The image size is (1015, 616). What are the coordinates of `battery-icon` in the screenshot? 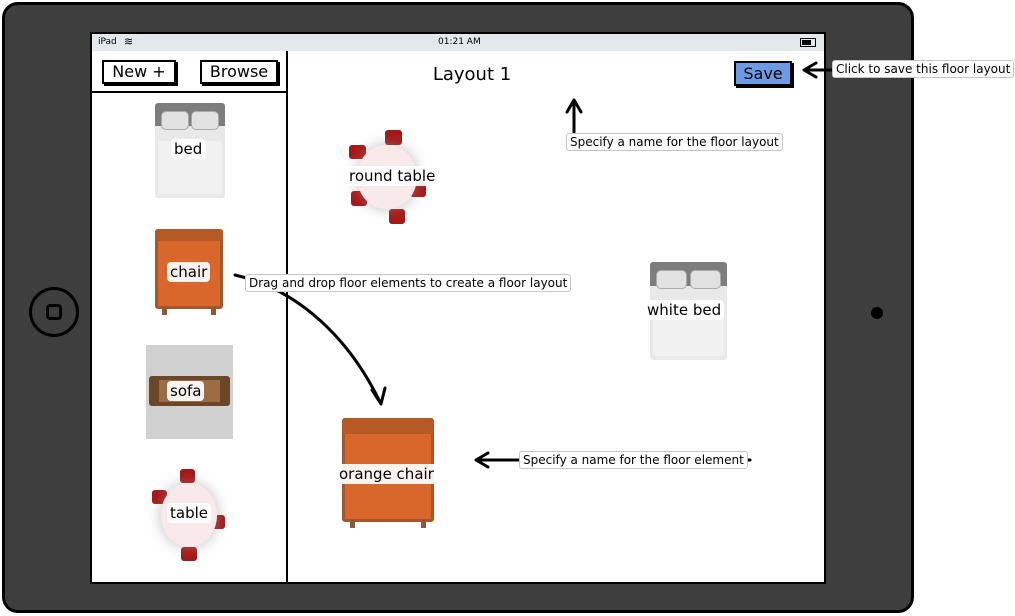 It's located at (808, 42).